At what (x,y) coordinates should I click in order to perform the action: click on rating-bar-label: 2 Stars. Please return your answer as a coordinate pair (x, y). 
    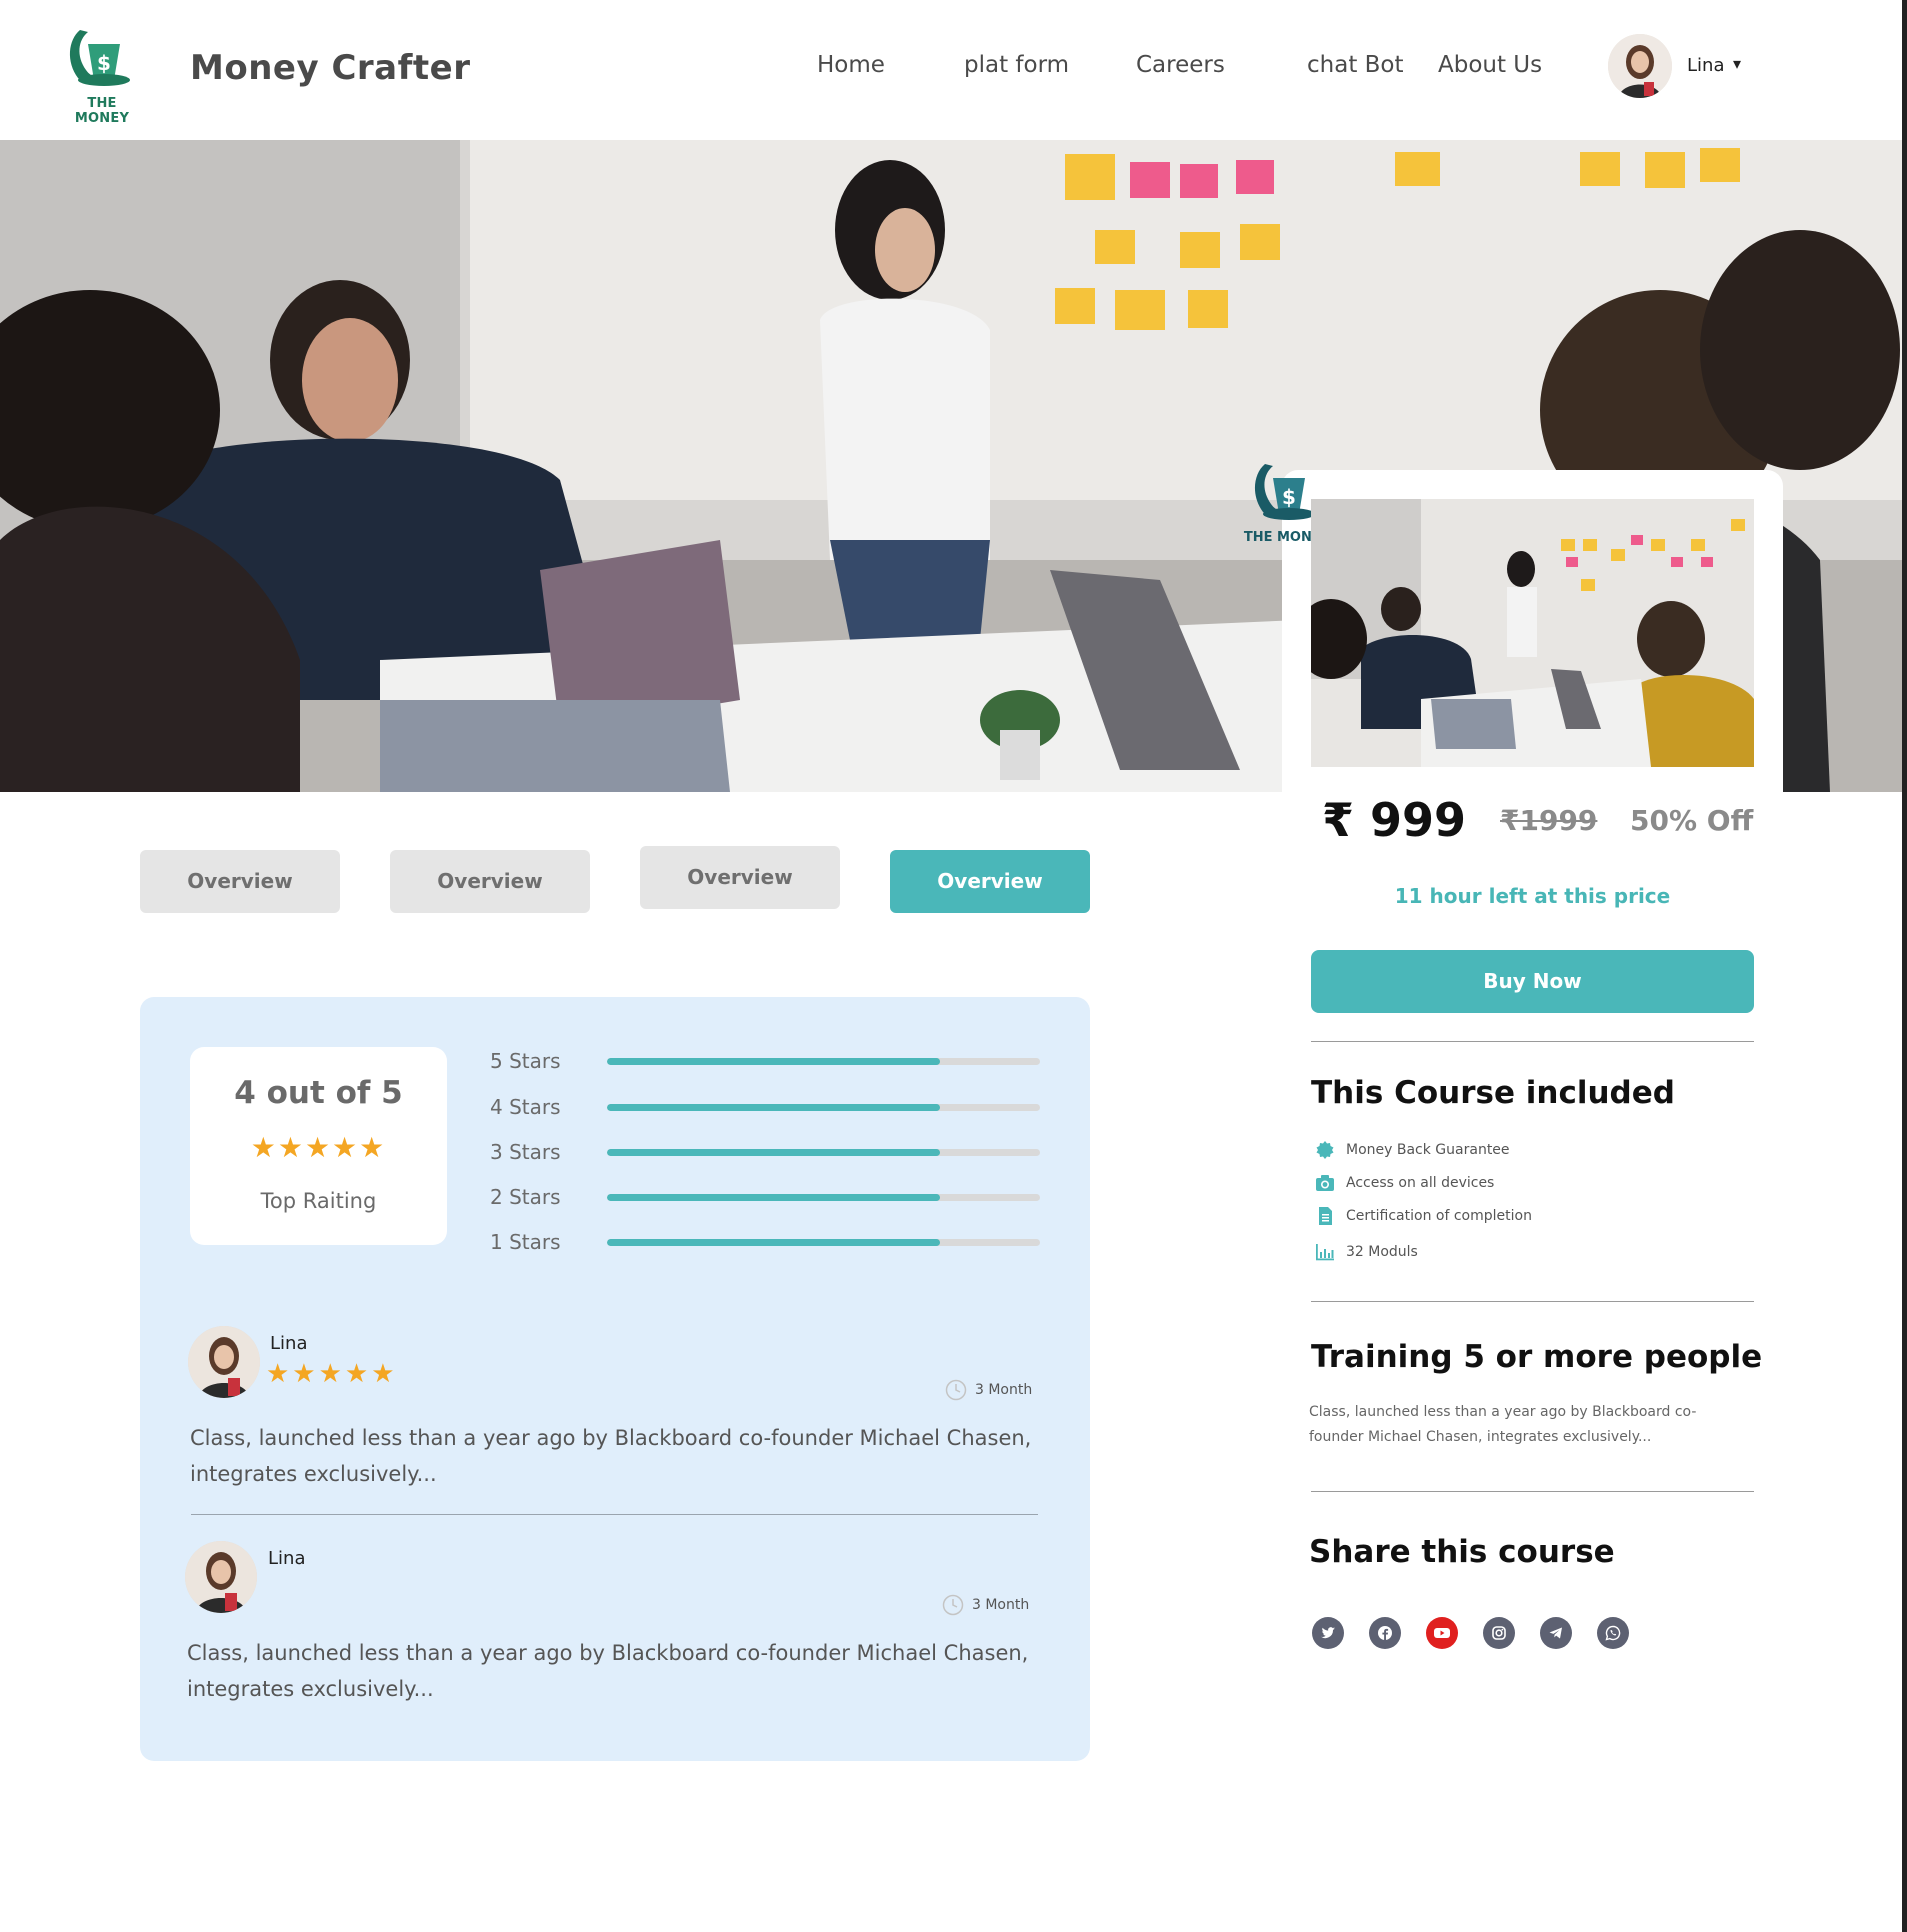
    Looking at the image, I should click on (525, 1197).